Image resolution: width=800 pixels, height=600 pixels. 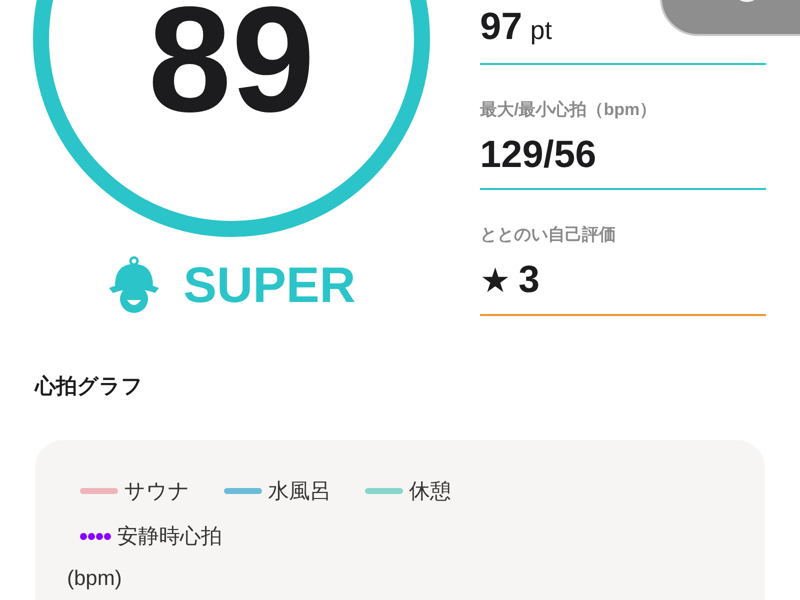 I want to click on mascot-icon, so click(x=134, y=285).